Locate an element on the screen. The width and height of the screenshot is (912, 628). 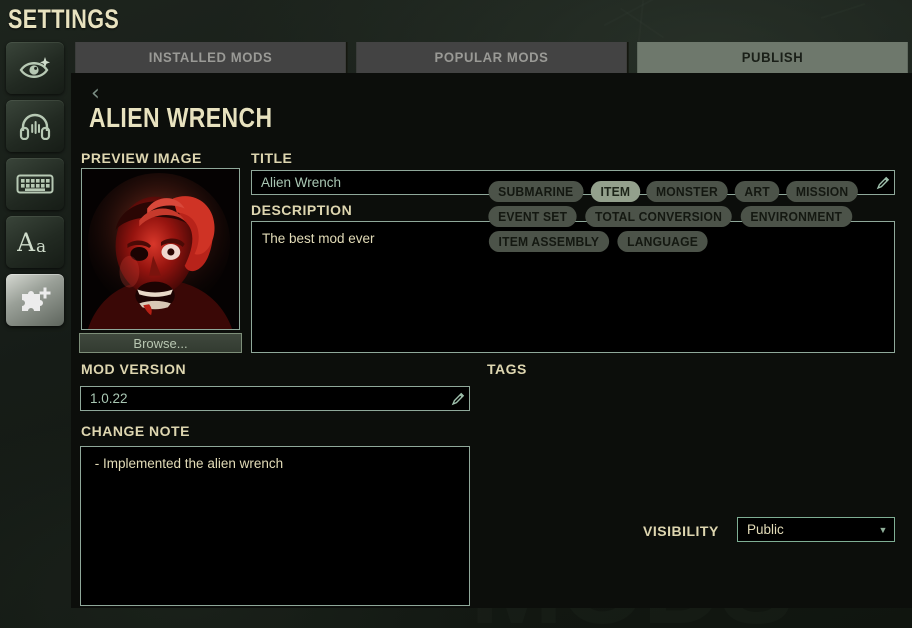
keyboard-icon is located at coordinates (35, 184).